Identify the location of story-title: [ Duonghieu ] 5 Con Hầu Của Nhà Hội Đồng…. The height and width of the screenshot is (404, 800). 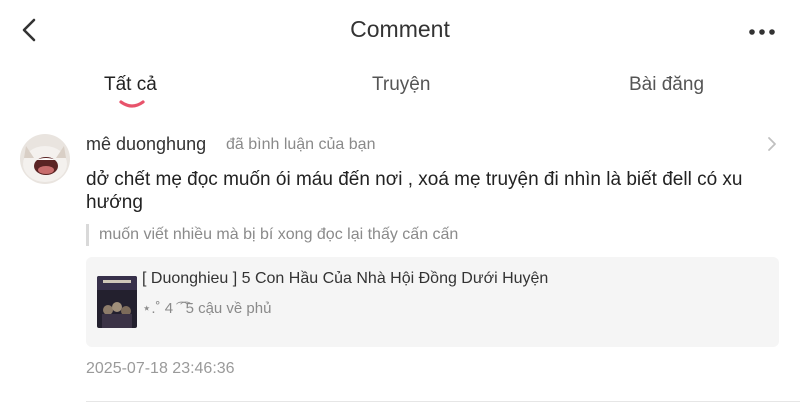
(345, 278).